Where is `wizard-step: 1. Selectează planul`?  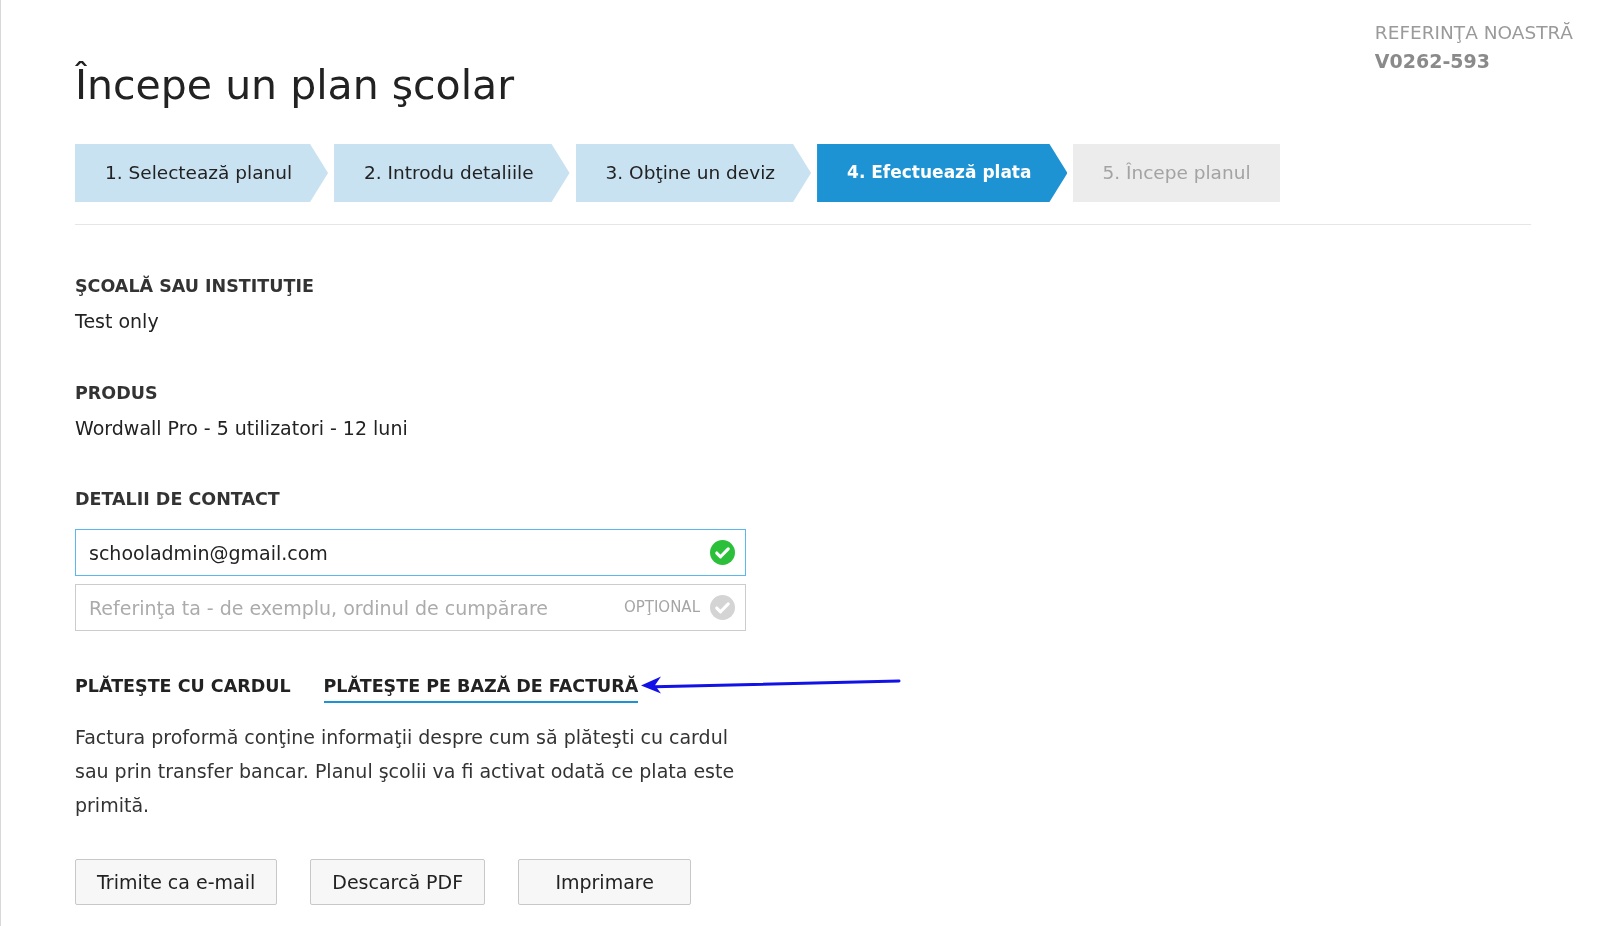
wizard-step: 1. Selectează planul is located at coordinates (202, 173).